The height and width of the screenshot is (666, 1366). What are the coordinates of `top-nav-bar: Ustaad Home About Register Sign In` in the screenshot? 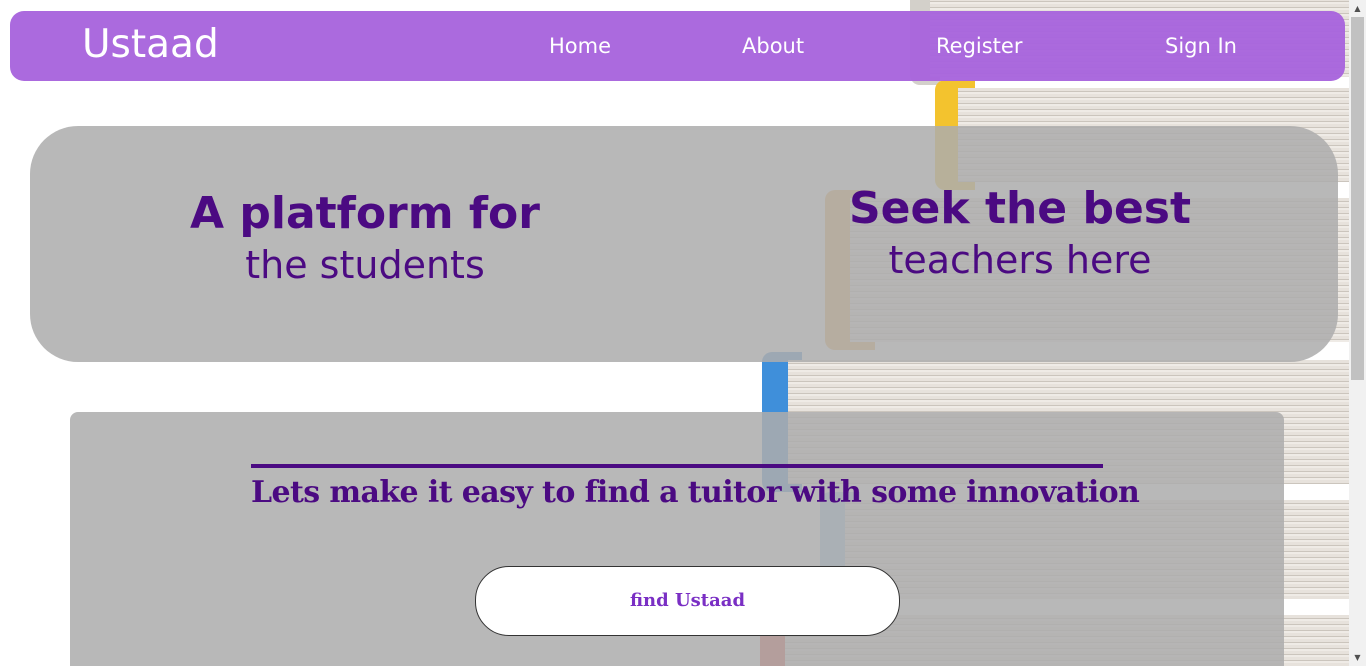 It's located at (677, 46).